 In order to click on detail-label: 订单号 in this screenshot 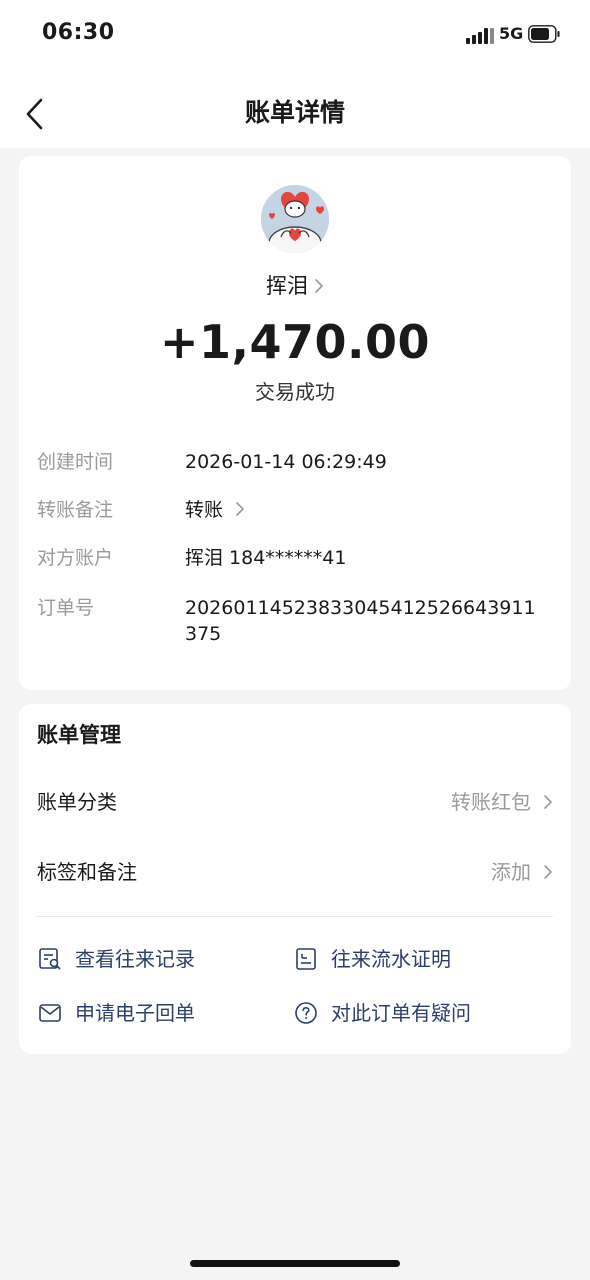, I will do `click(66, 608)`.